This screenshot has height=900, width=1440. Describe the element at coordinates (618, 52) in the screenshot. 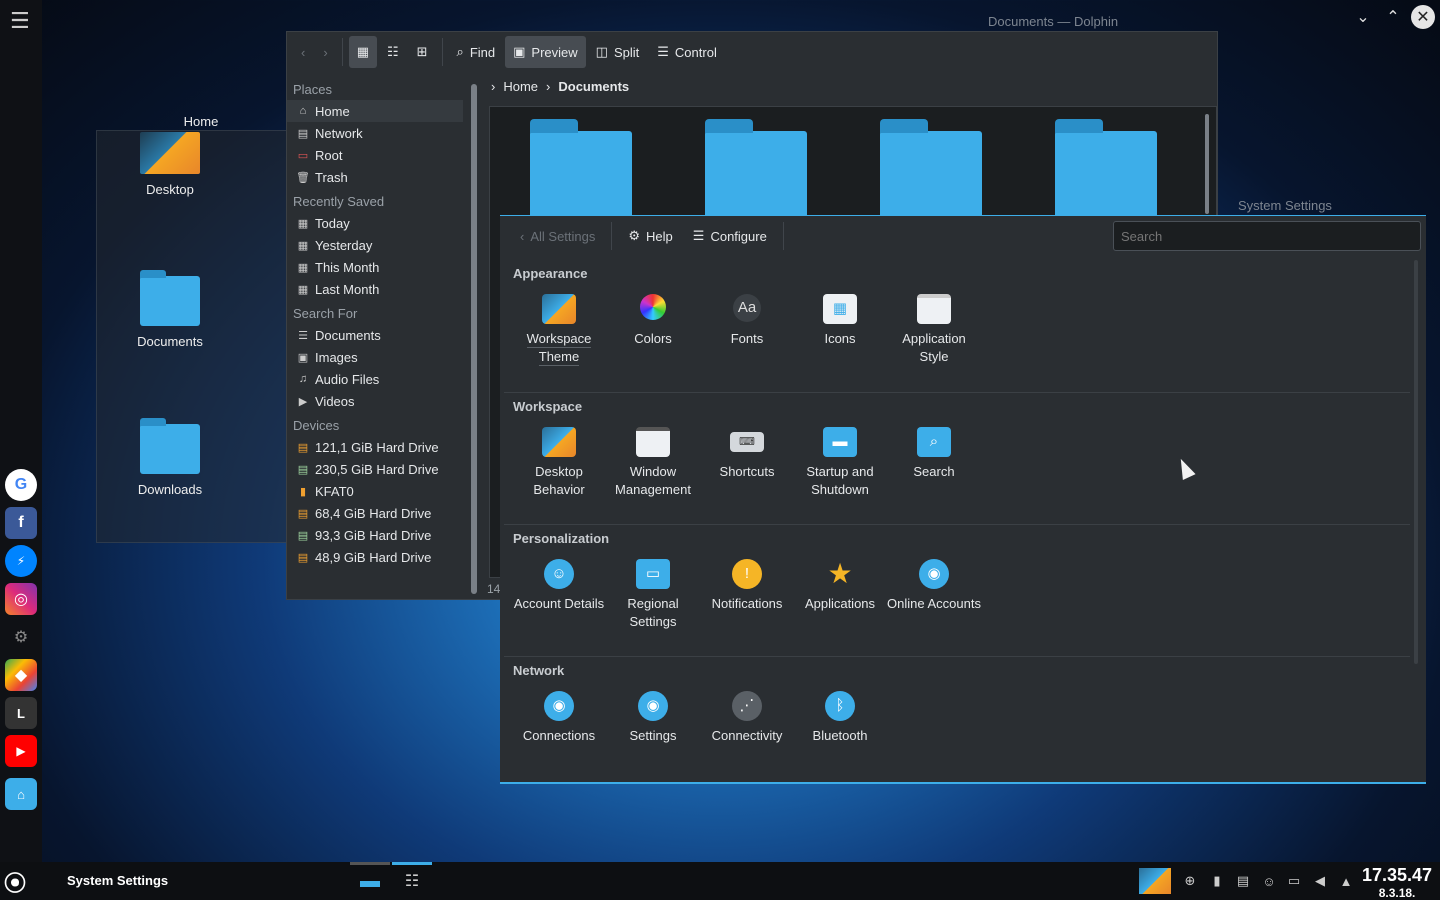

I see `split-button: ◫ Split` at that location.